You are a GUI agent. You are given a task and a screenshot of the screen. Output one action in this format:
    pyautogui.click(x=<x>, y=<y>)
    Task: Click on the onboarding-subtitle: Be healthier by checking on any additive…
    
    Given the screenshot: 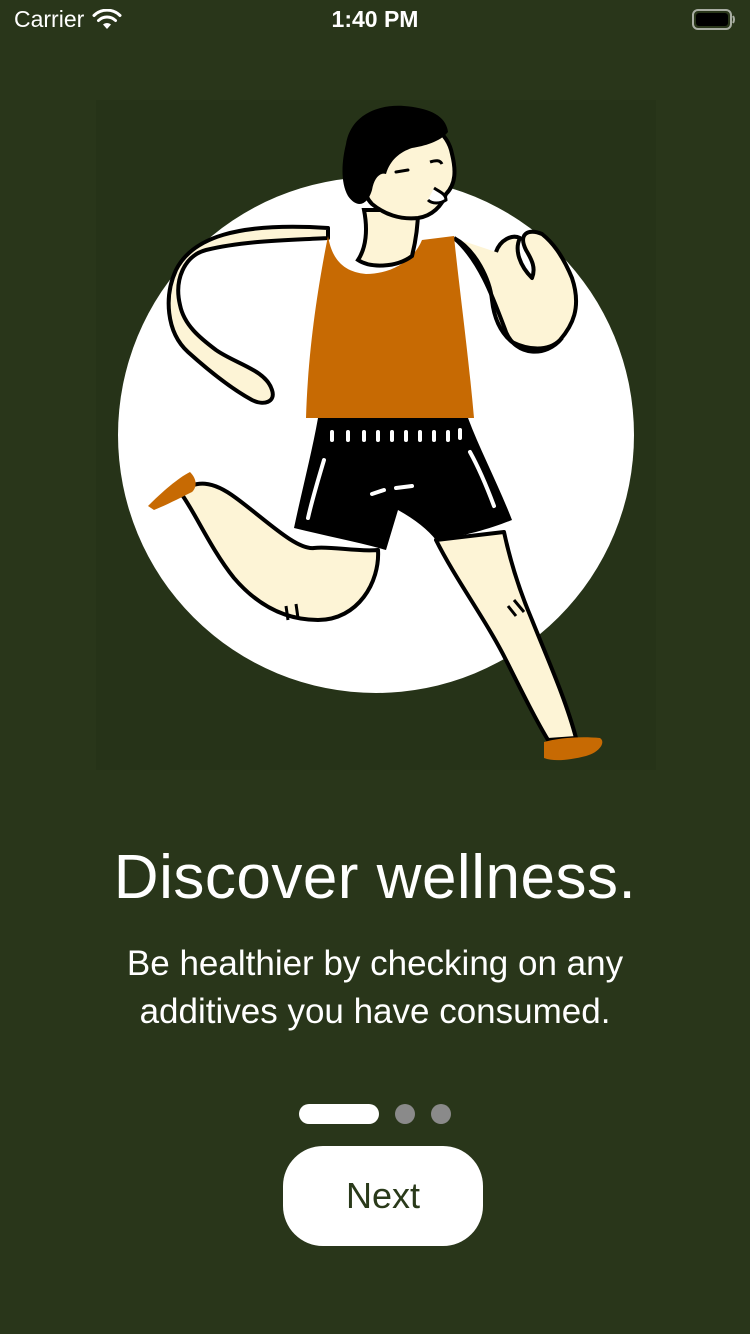 What is the action you would take?
    pyautogui.click(x=375, y=987)
    